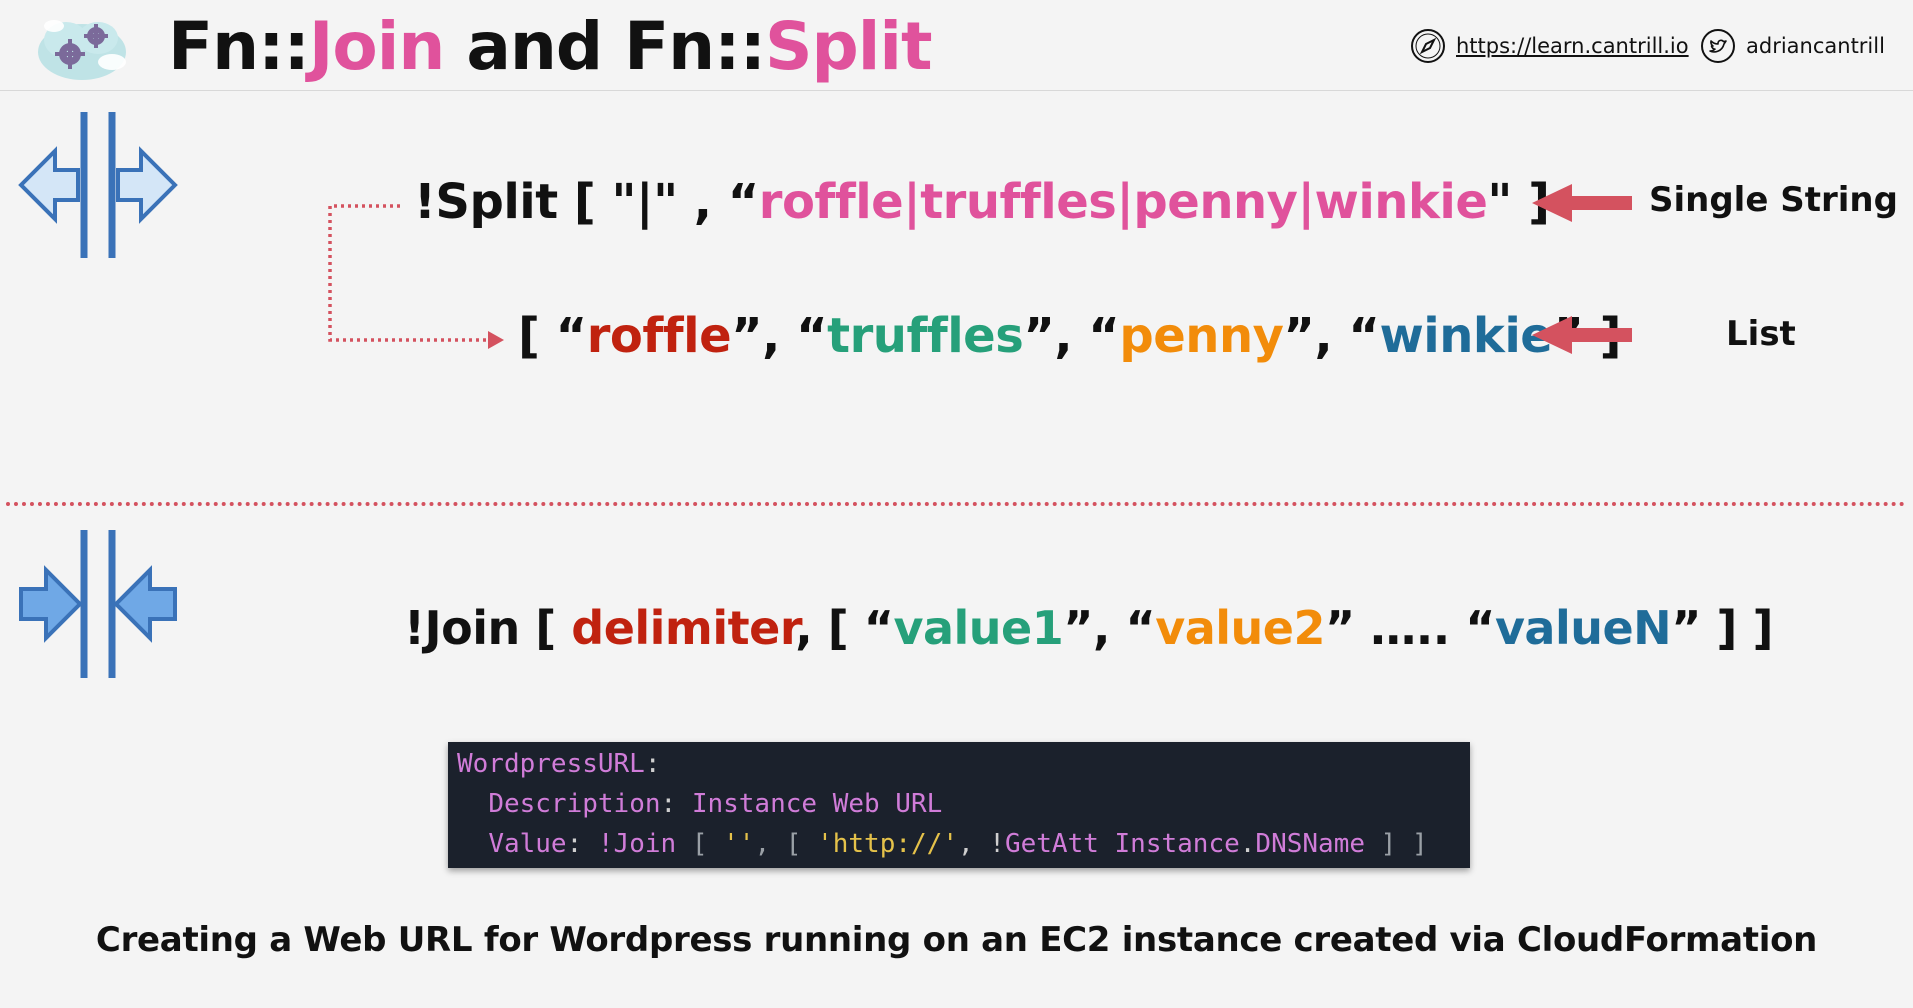 The image size is (1913, 1008). What do you see at coordinates (973, 844) in the screenshot?
I see `code-comma: ,` at bounding box center [973, 844].